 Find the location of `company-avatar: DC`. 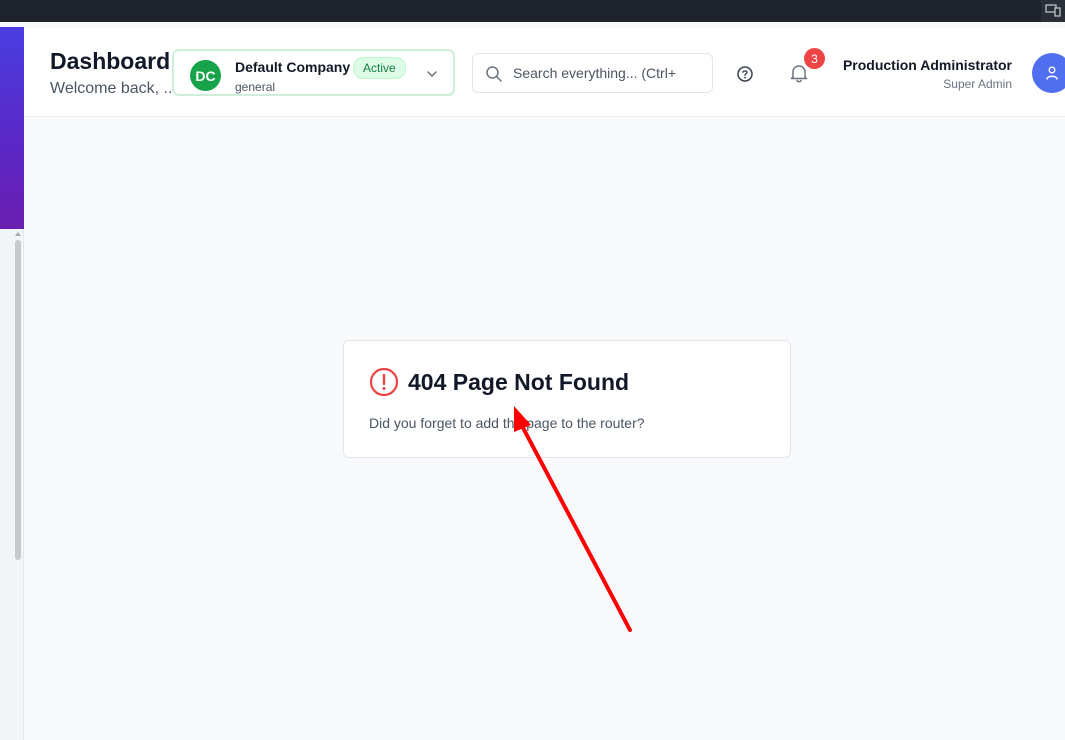

company-avatar: DC is located at coordinates (205, 75).